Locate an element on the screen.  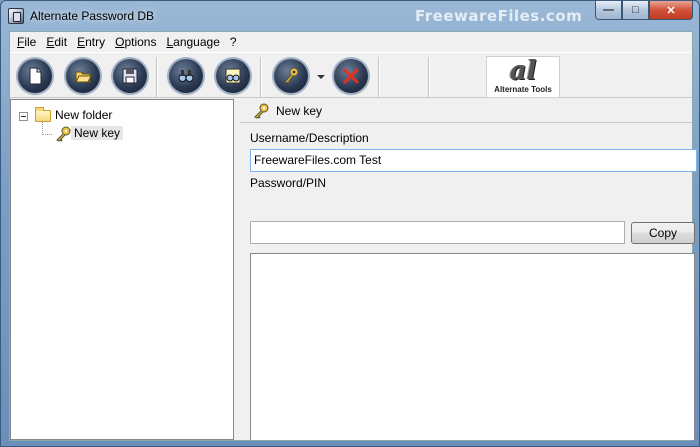
menu-language: Language is located at coordinates (192, 42).